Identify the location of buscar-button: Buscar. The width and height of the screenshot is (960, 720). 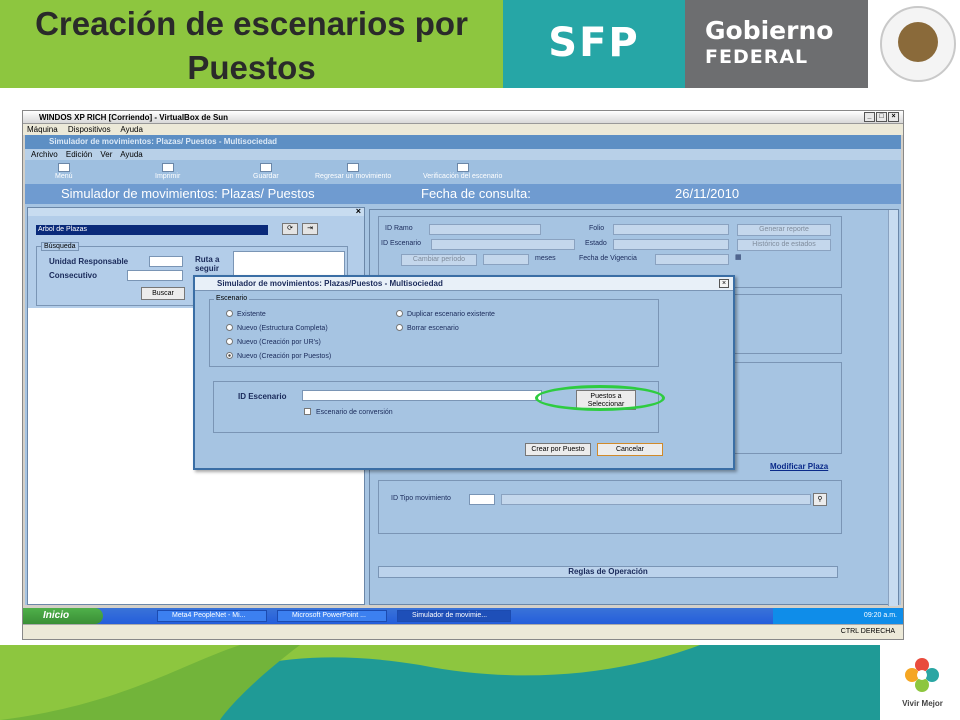
(163, 293).